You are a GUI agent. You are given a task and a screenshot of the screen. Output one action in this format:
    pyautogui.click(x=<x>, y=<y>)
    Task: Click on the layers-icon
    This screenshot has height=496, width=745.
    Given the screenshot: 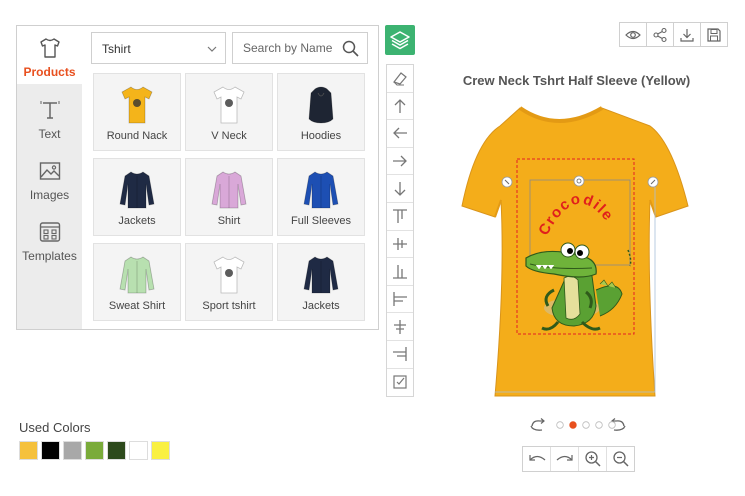 What is the action you would take?
    pyautogui.click(x=400, y=40)
    